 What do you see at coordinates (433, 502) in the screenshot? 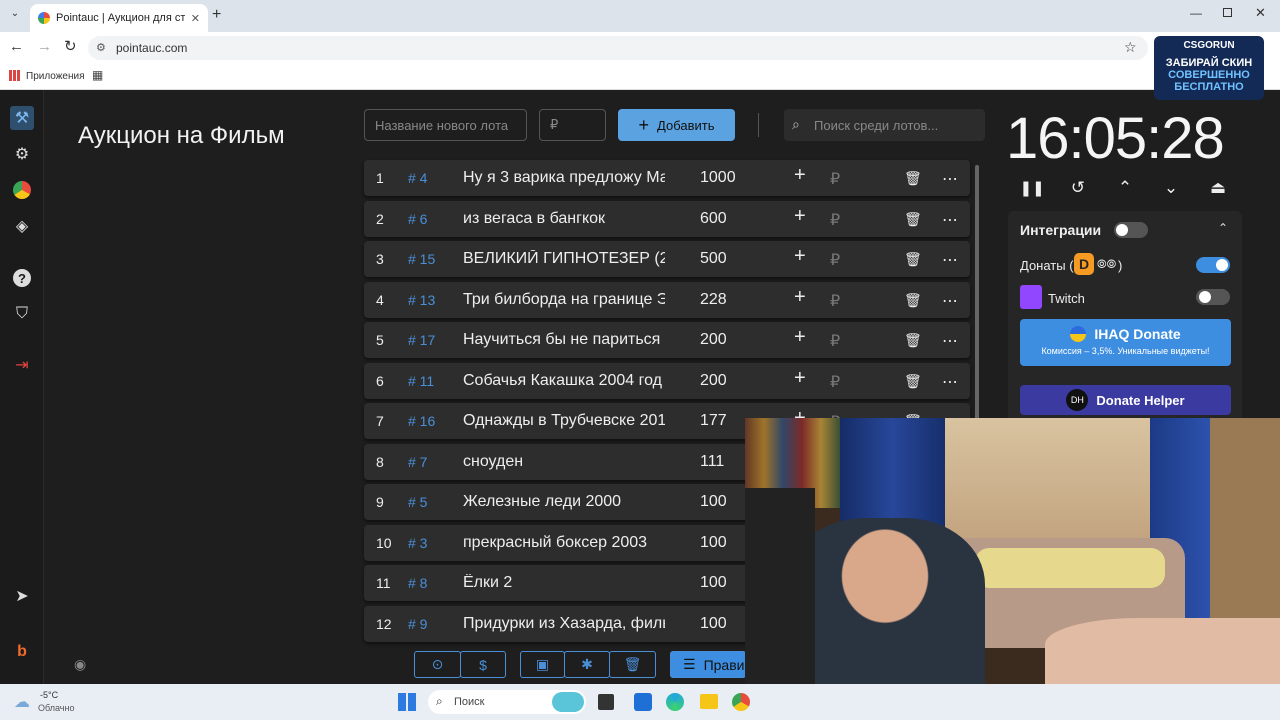
I see `lot-id: # 5` at bounding box center [433, 502].